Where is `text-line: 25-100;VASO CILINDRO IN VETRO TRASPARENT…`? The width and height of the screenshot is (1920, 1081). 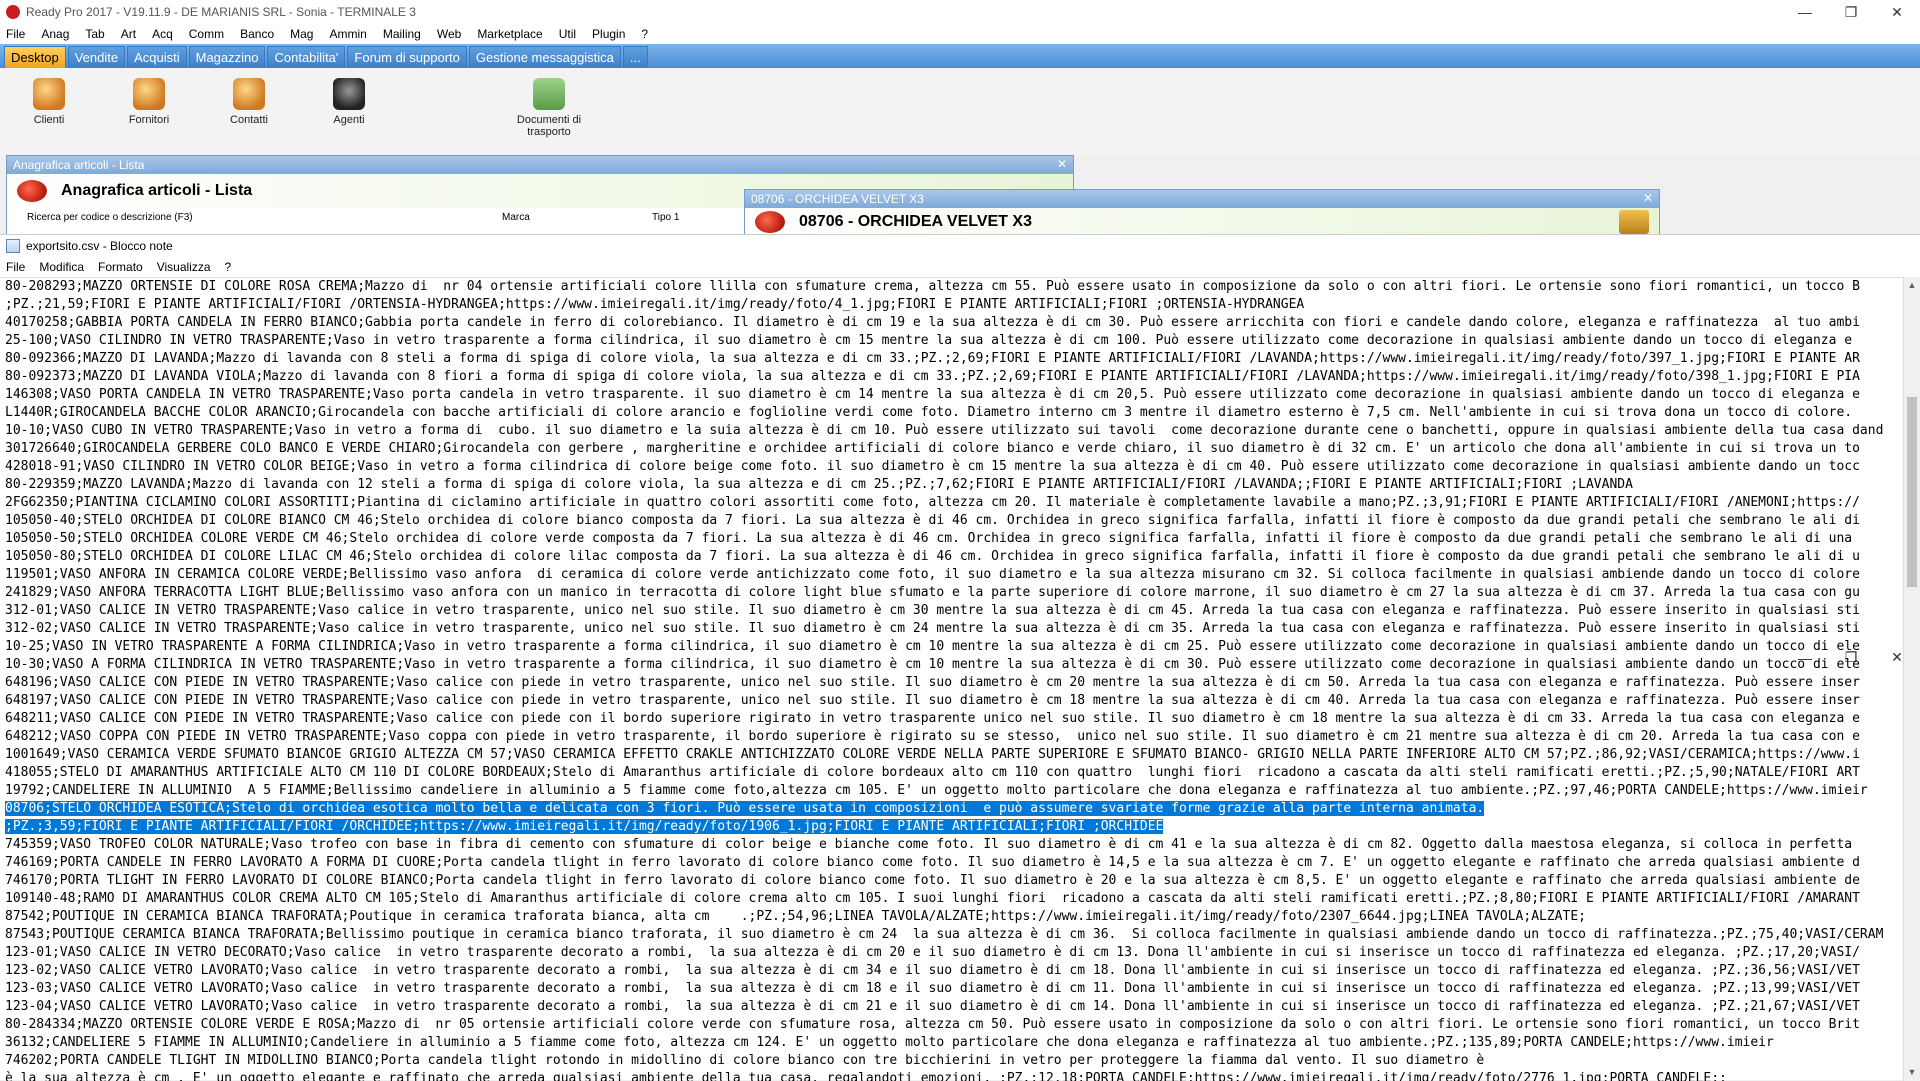
text-line: 25-100;VASO CILINDRO IN VETRO TRASPARENT… is located at coordinates (954, 341).